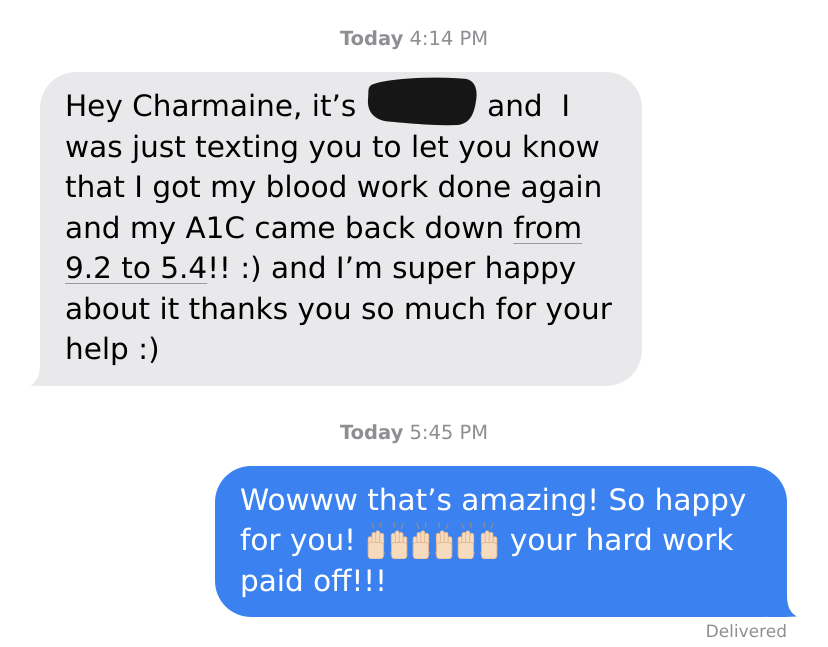 The image size is (828, 647). What do you see at coordinates (323, 228) in the screenshot?
I see `message-text: and my A1C came back down from` at bounding box center [323, 228].